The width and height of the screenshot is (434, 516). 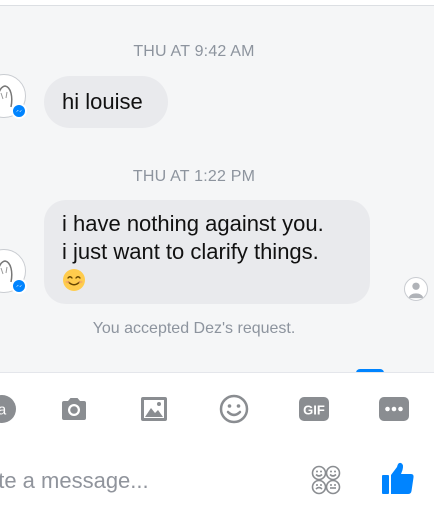 I want to click on svg-text: GIF, so click(x=314, y=410).